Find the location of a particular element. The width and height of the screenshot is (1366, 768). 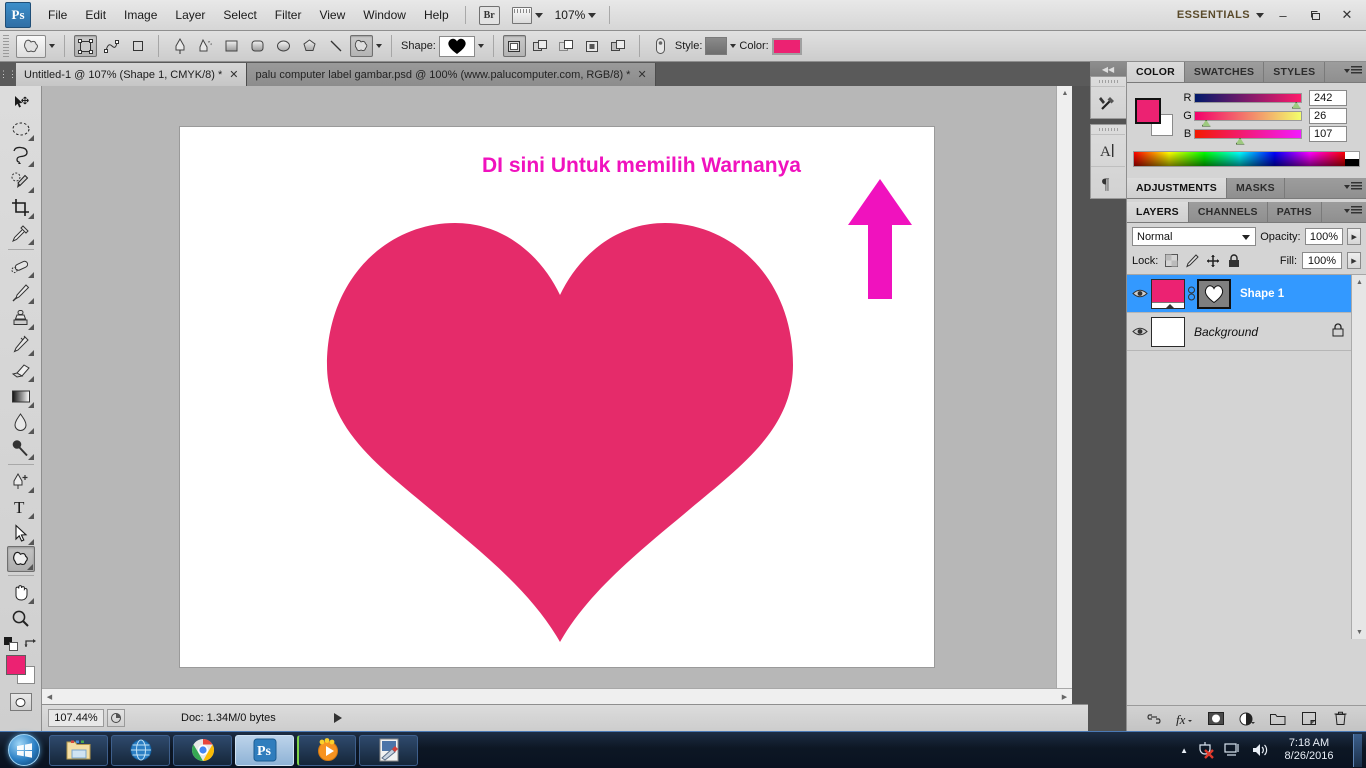

layer-row-shape-1: Shape 1 is located at coordinates (1246, 294).